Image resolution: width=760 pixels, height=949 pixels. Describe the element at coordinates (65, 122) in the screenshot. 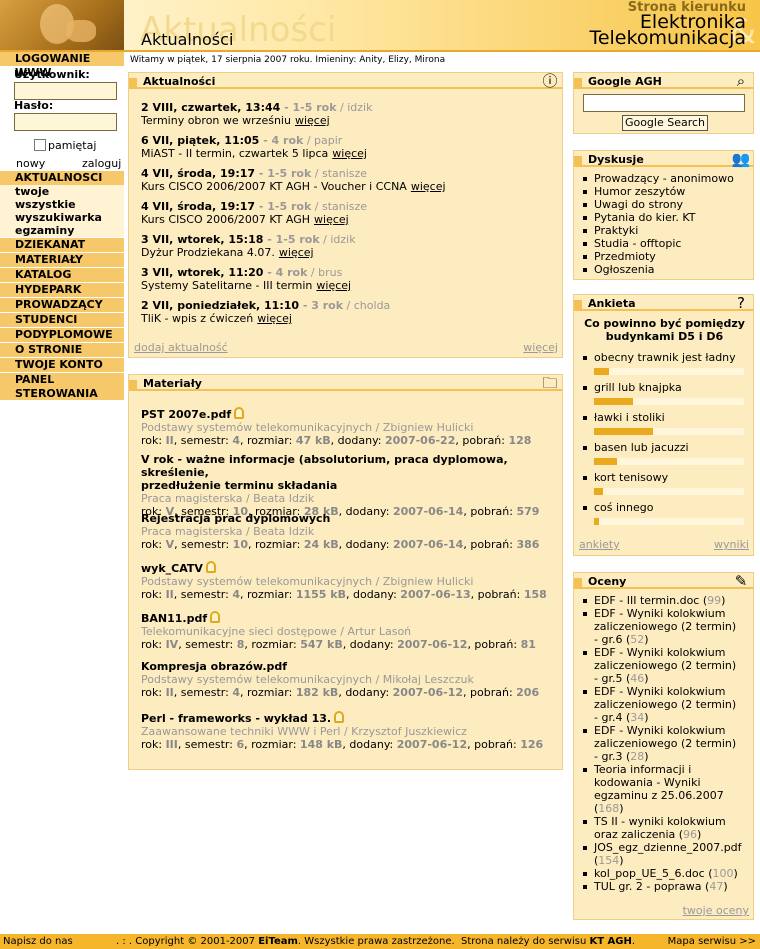

I see `password-input` at that location.